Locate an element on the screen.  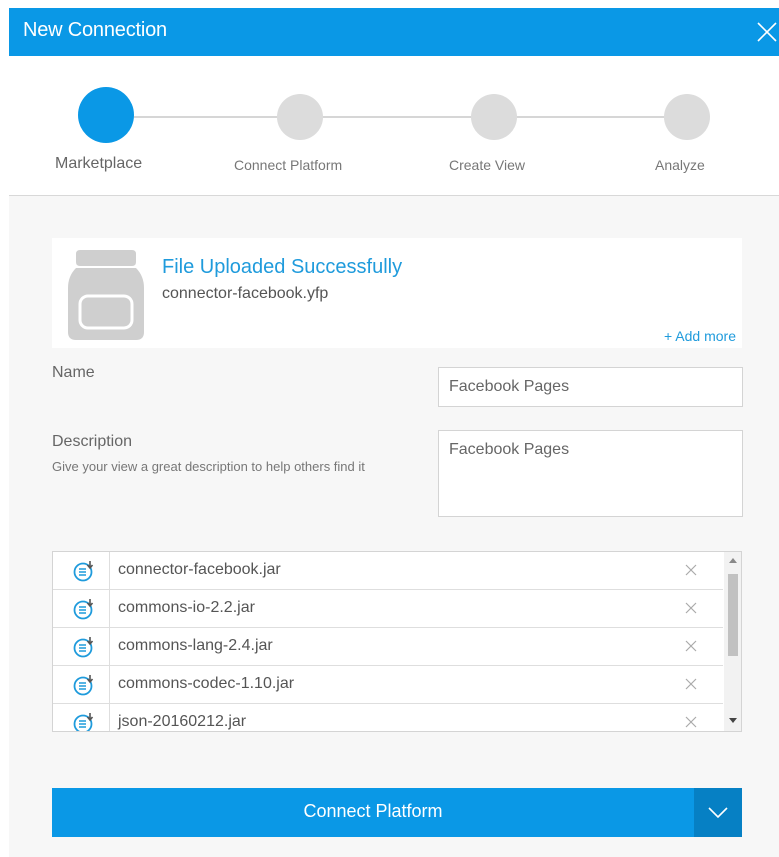
connect-platform-label: Connect Platform is located at coordinates (373, 811).